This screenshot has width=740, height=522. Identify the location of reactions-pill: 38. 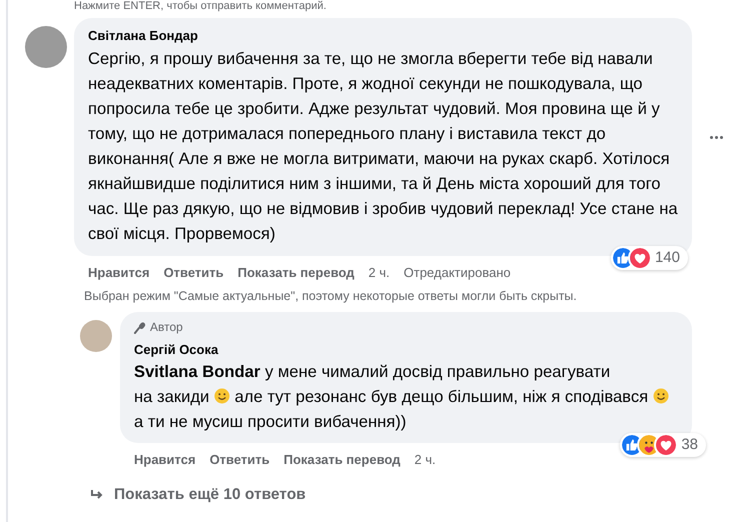
(663, 445).